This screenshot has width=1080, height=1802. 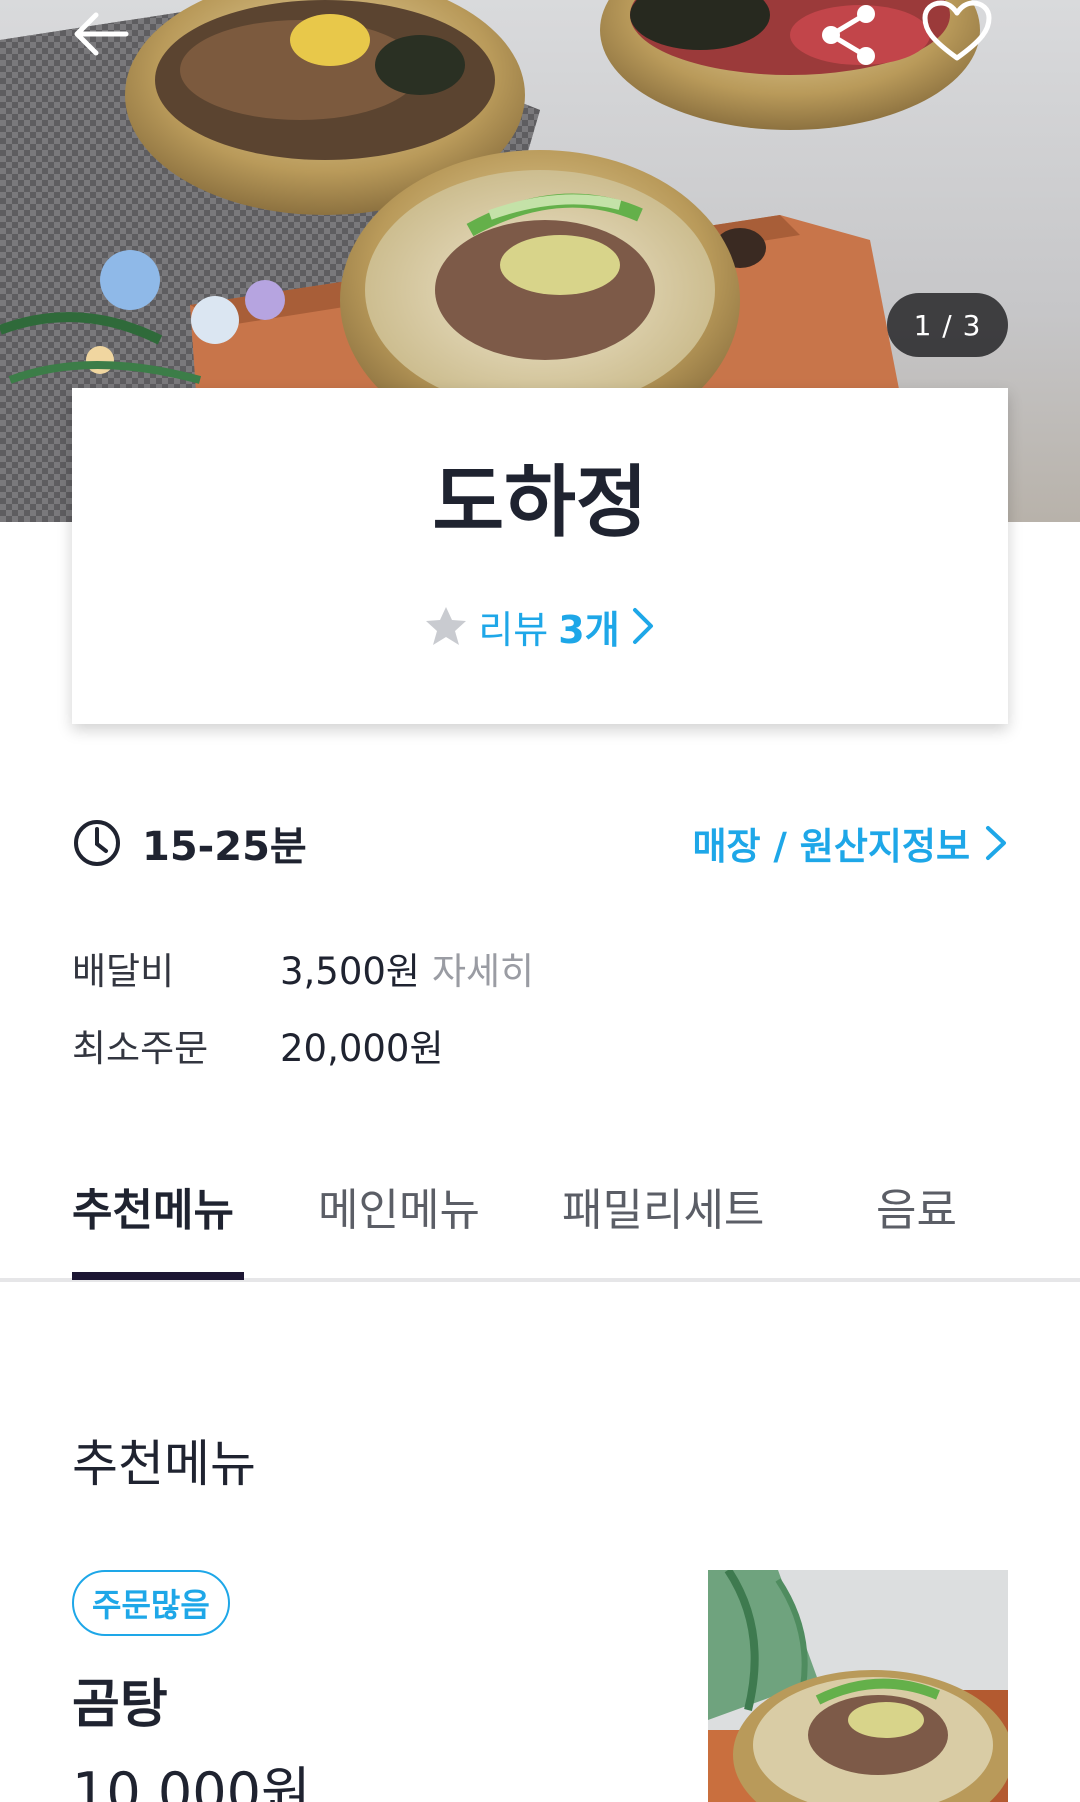 What do you see at coordinates (101, 34) in the screenshot?
I see `arrow-left-icon` at bounding box center [101, 34].